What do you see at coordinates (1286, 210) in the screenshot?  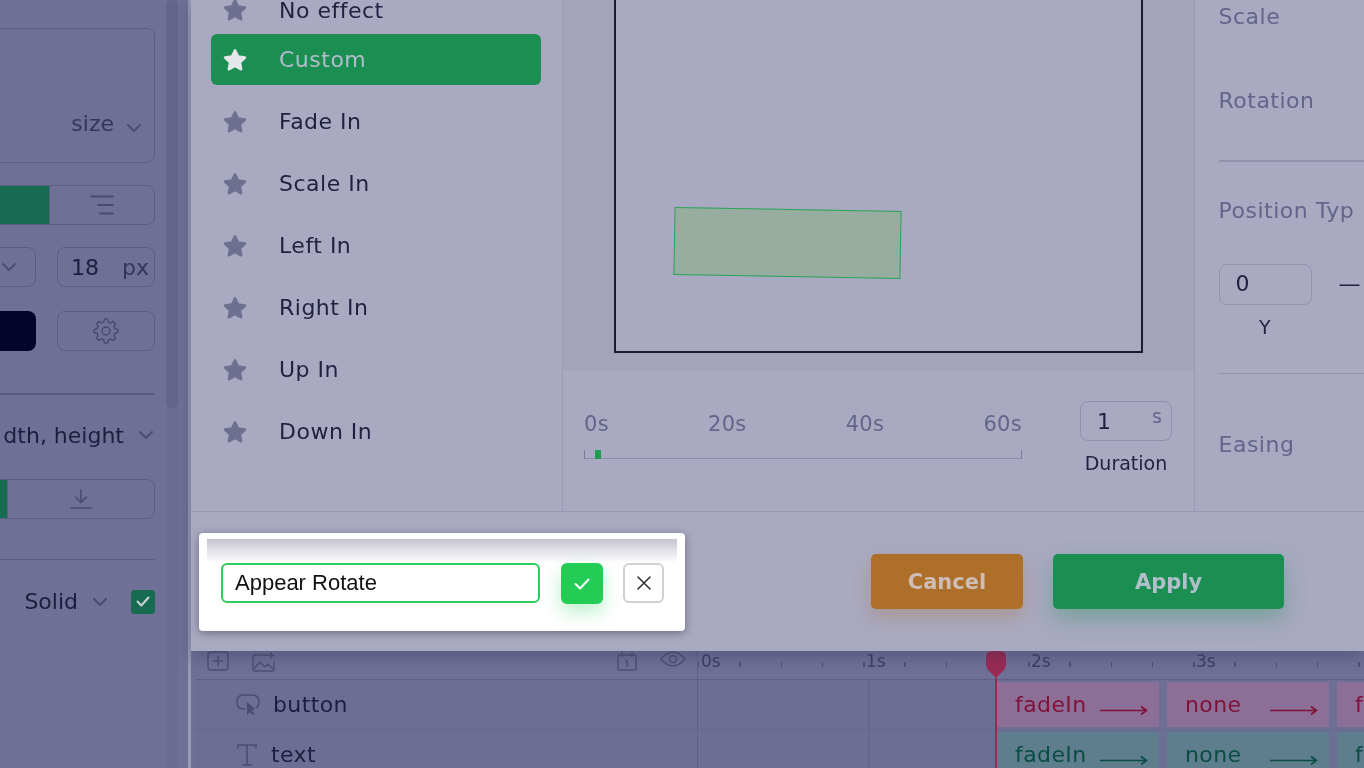 I see `property-label: Position Typ` at bounding box center [1286, 210].